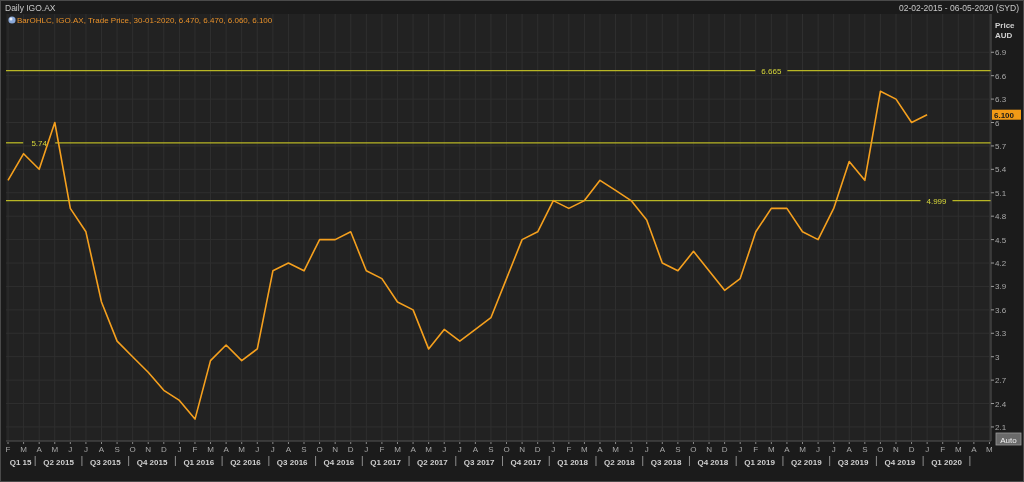 This screenshot has height=482, width=1024. I want to click on y-tick-label: 5.7, so click(1001, 146).